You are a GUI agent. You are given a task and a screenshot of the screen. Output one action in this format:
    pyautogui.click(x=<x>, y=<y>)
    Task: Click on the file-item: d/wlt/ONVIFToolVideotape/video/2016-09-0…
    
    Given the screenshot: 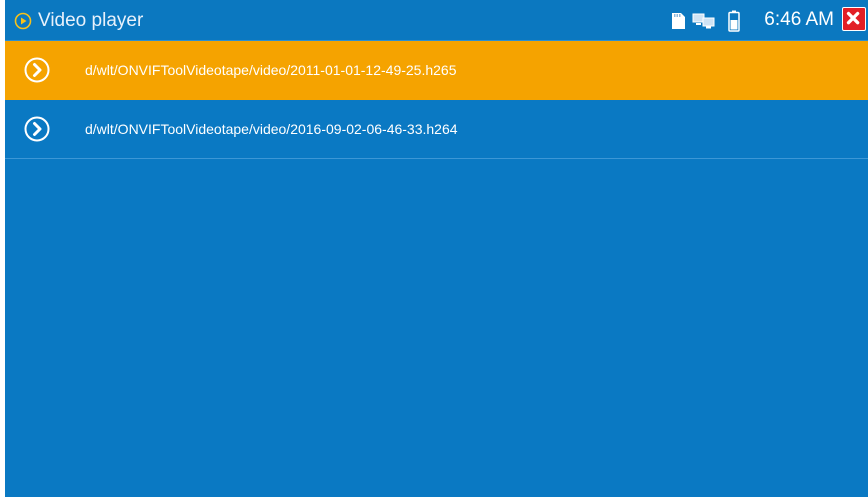 What is the action you would take?
    pyautogui.click(x=436, y=129)
    